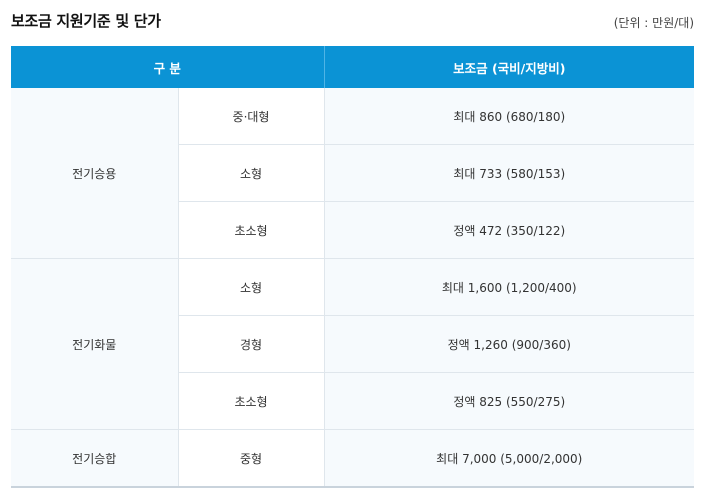 Image resolution: width=705 pixels, height=500 pixels. I want to click on group-bus: 전기승합, so click(95, 458).